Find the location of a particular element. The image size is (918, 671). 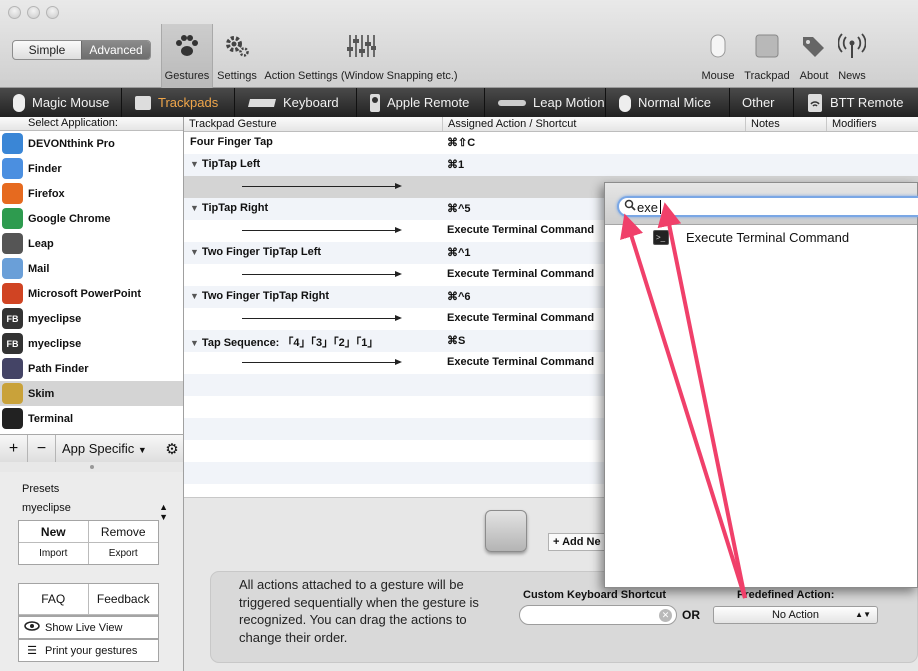

application-list-header: Select Application: is located at coordinates (91, 124).